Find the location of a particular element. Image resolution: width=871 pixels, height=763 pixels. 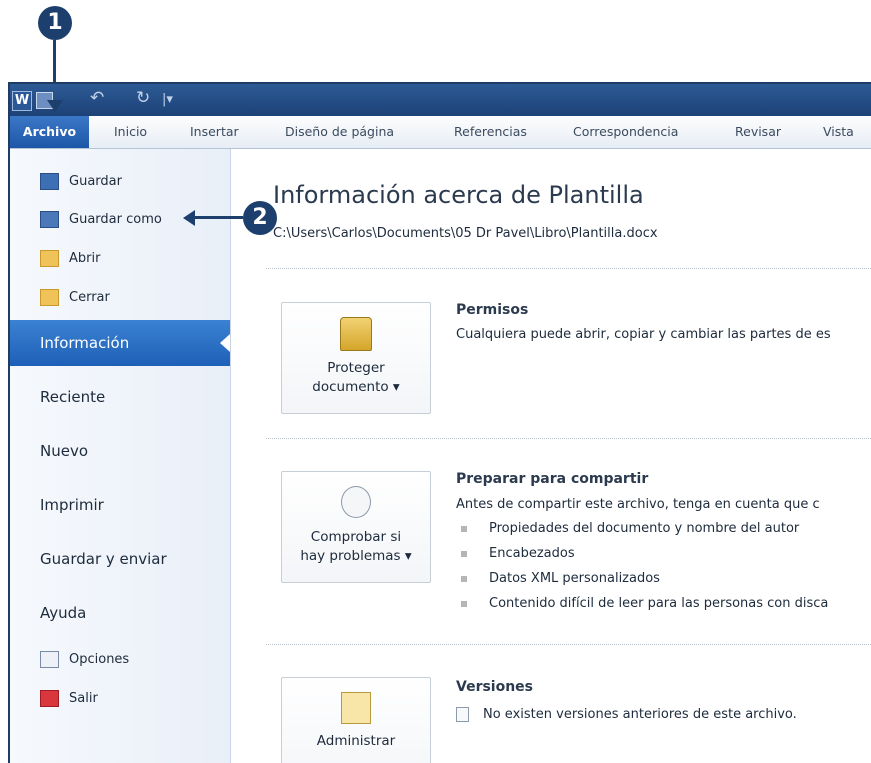

bullet-text: Datos XML personalizados is located at coordinates (574, 578).